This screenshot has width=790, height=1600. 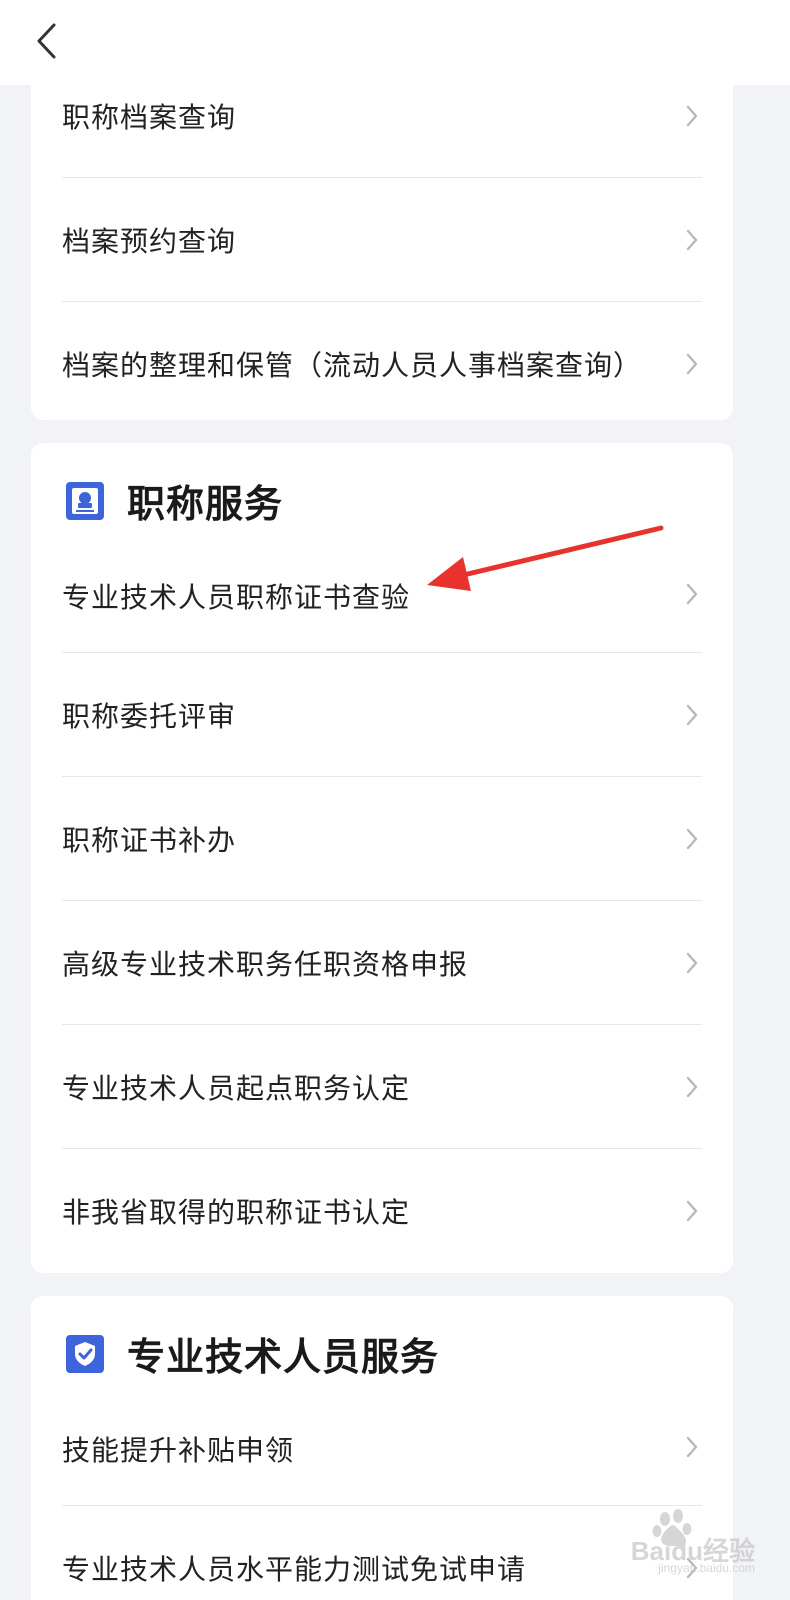 I want to click on list-item-label: 高级专业技术职务任职资格申报, so click(x=265, y=964).